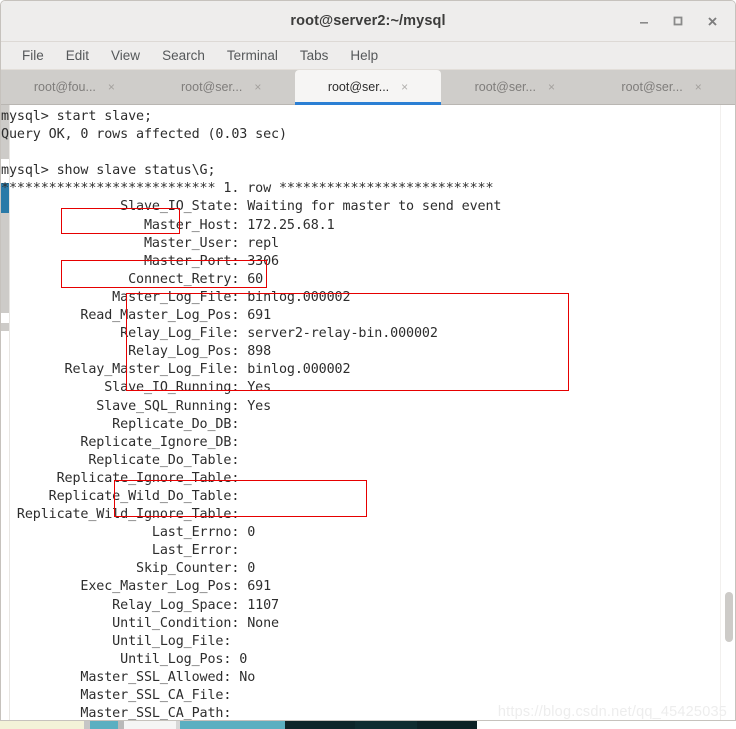  Describe the element at coordinates (120, 442) in the screenshot. I see `terminal-line-18: Replicate_Ignore_DB:` at that location.